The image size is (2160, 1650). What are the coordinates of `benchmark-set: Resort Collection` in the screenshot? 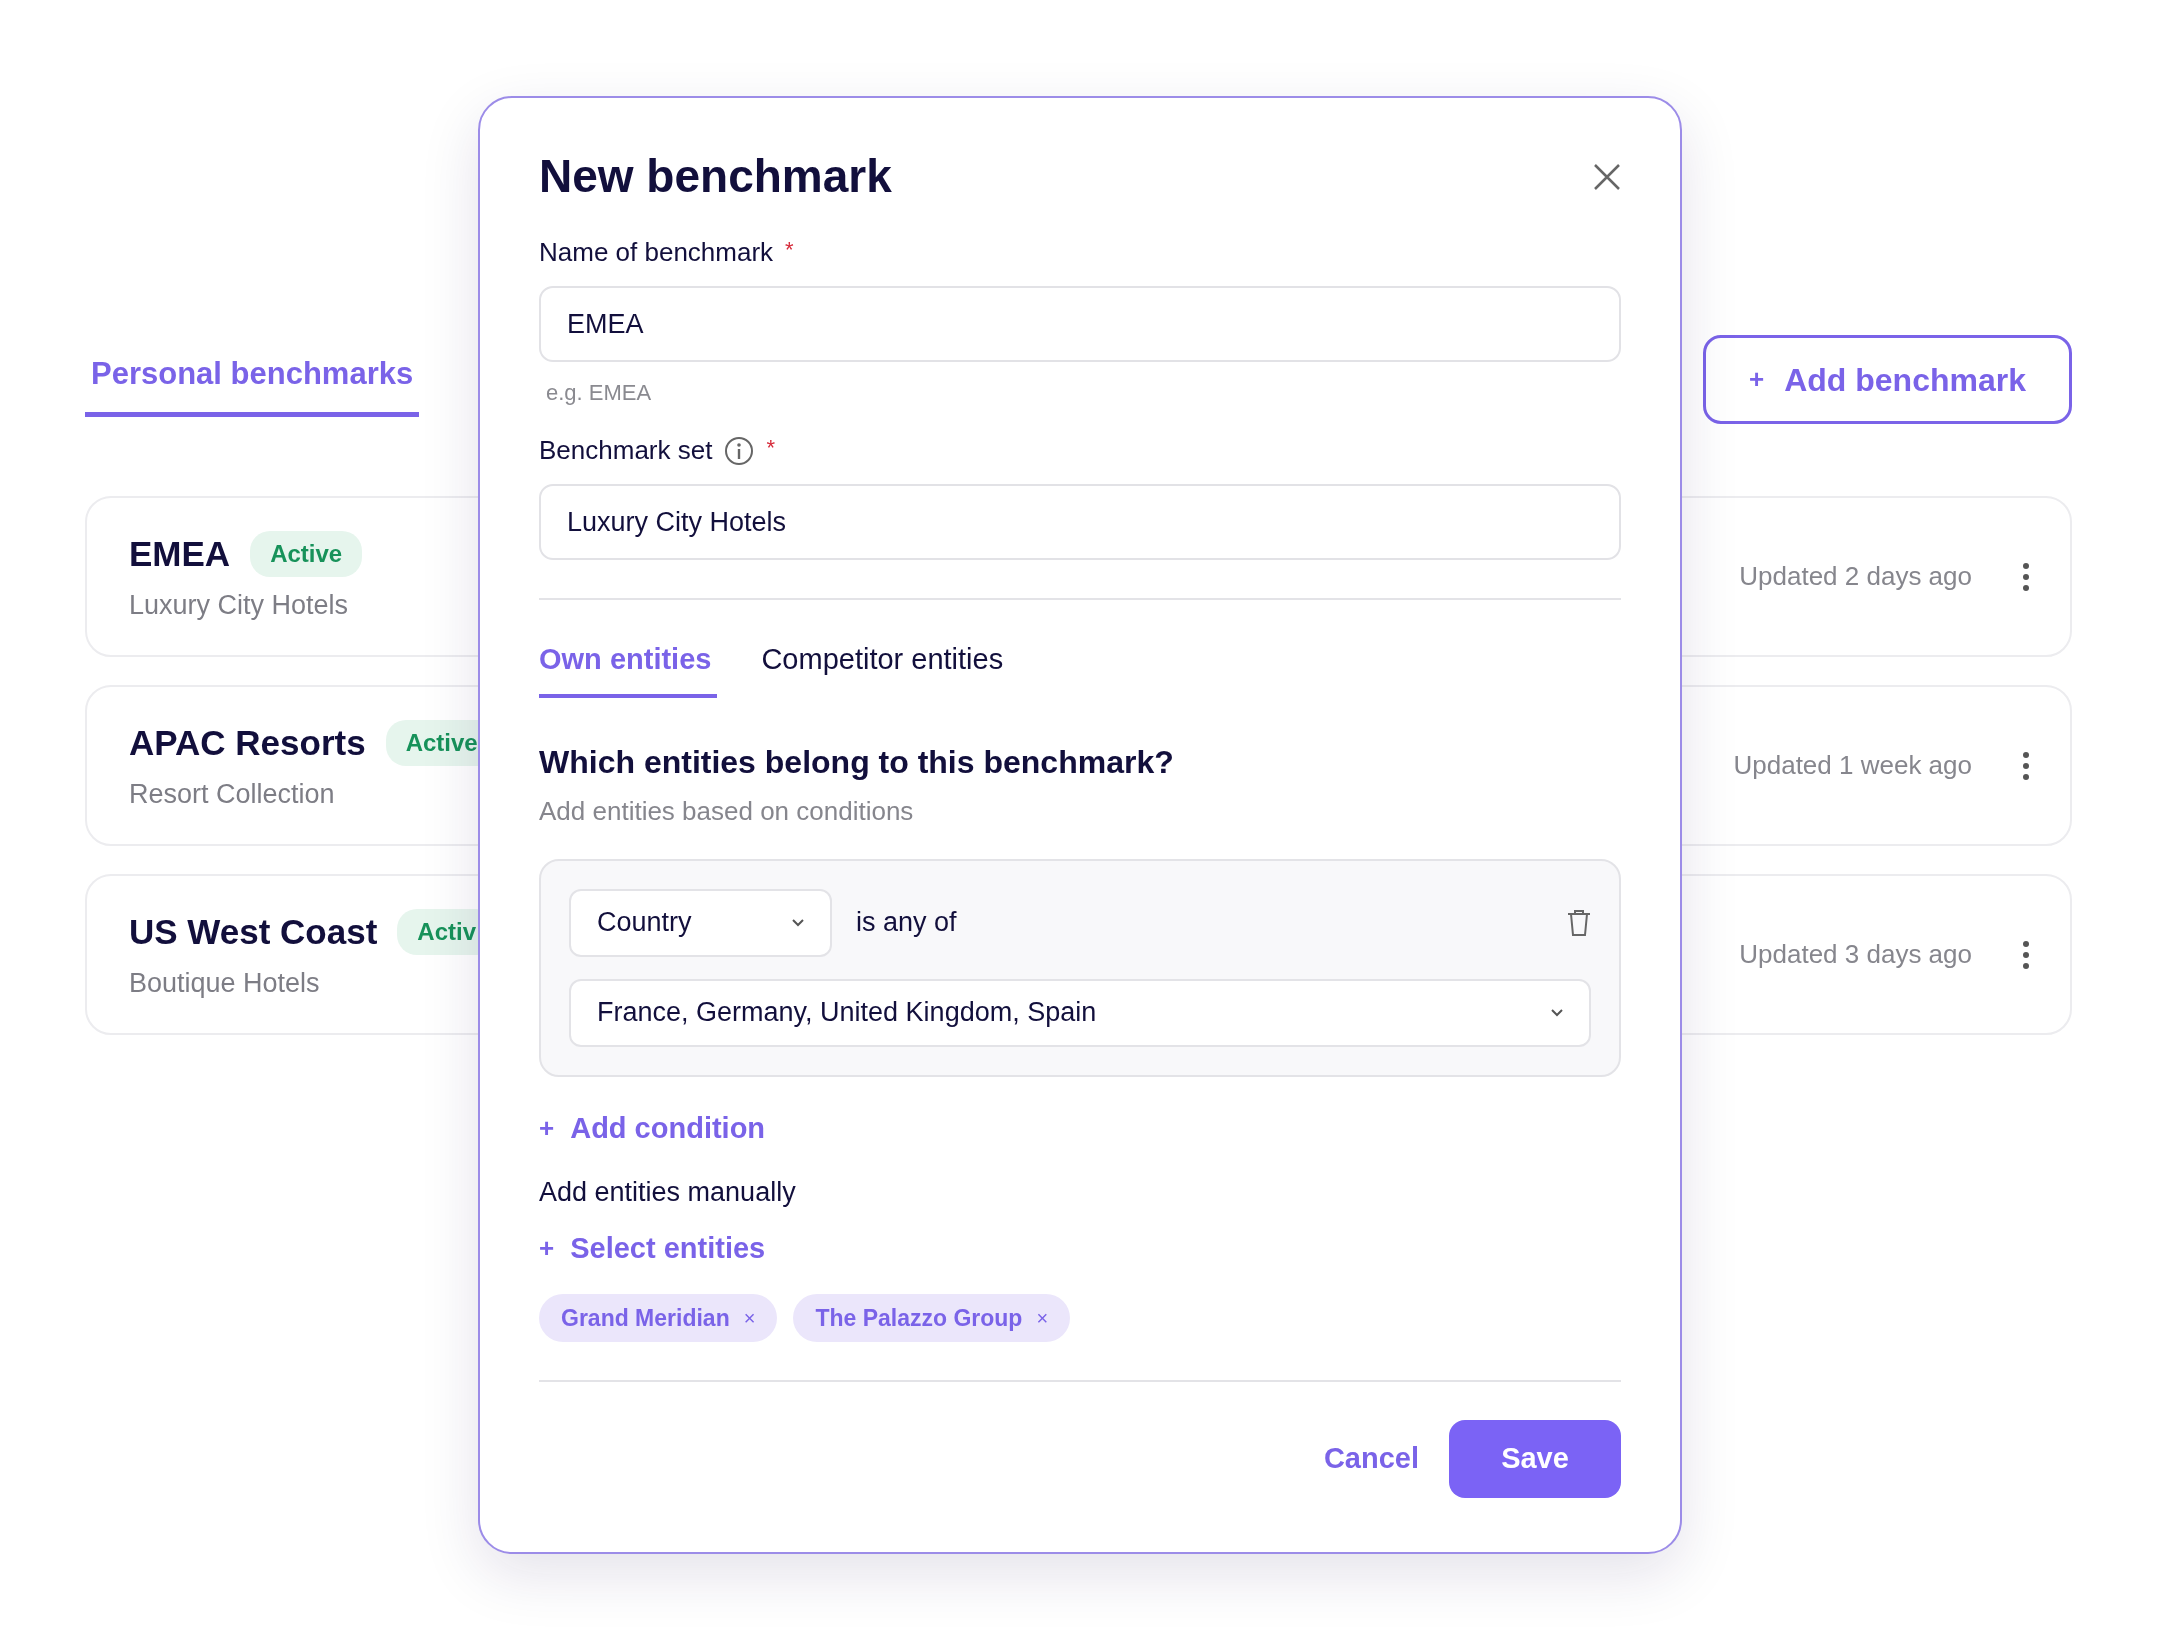 It's located at (232, 794).